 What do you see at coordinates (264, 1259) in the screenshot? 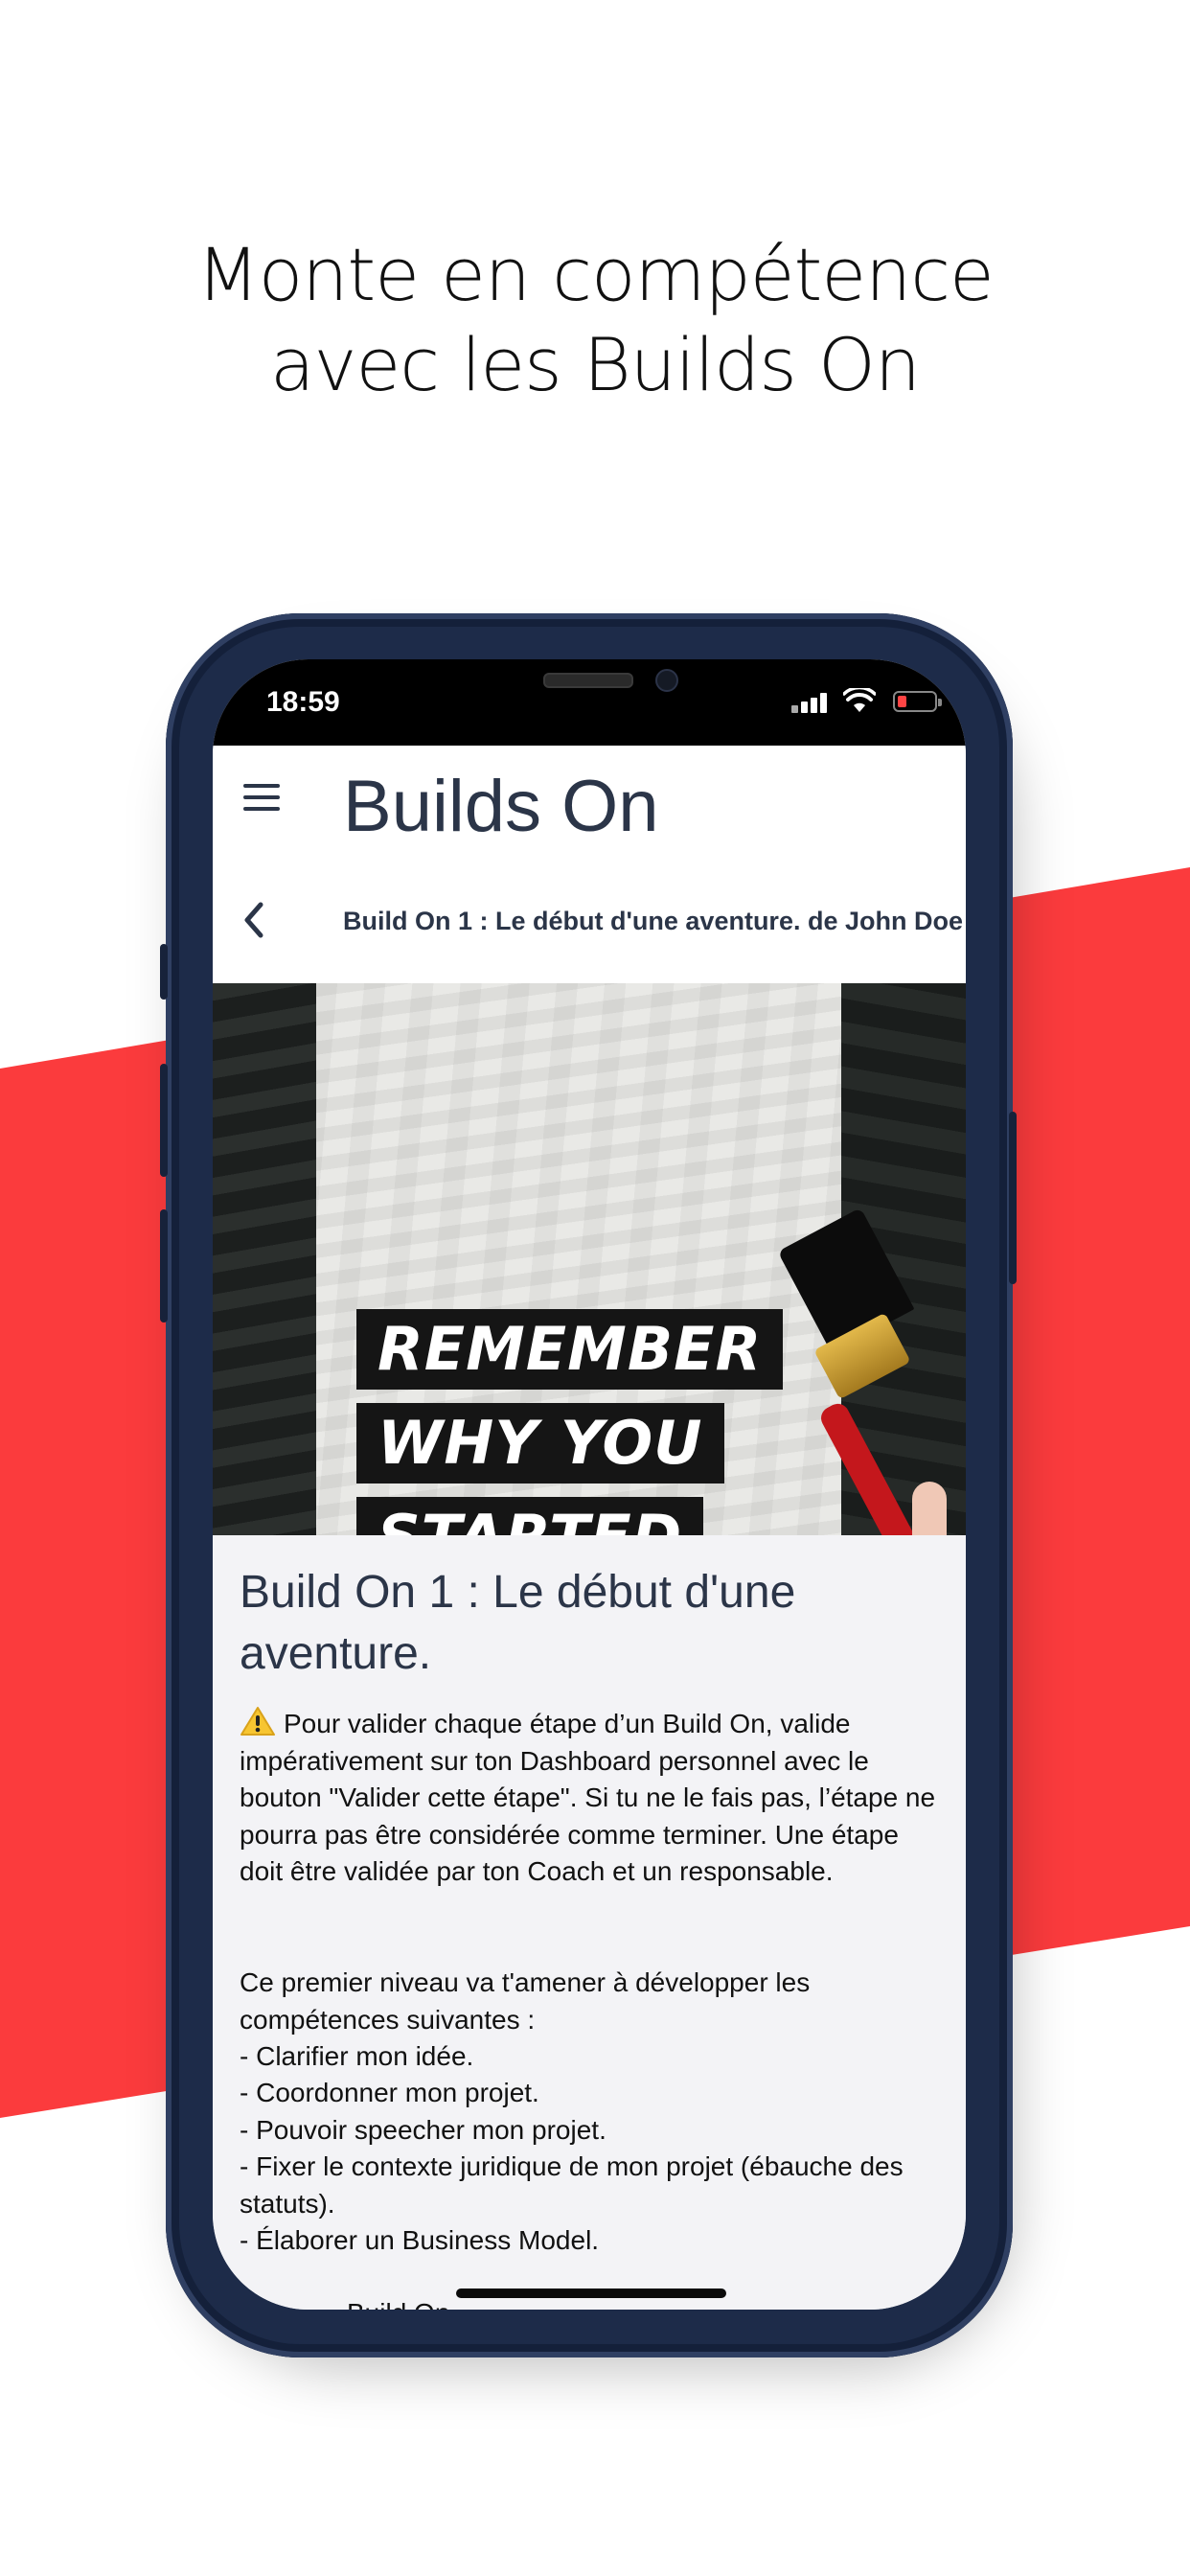
I see `wall-texture-left` at bounding box center [264, 1259].